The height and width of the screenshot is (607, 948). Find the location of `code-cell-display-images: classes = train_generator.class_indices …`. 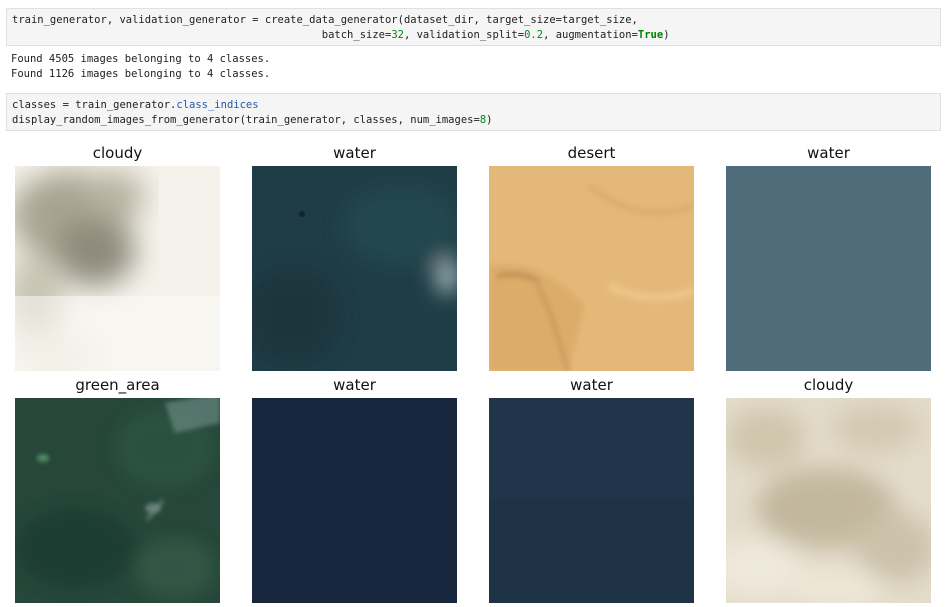

code-cell-display-images: classes = train_generator.class_indices … is located at coordinates (473, 112).